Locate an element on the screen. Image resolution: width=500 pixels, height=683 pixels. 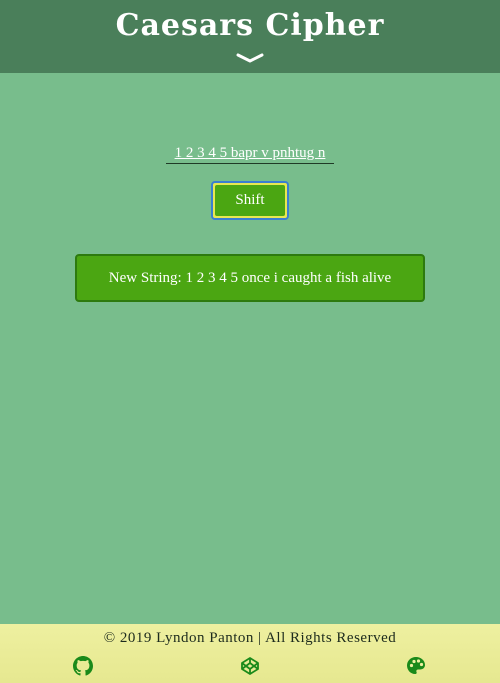
chevron-down-icon is located at coordinates (250, 58).